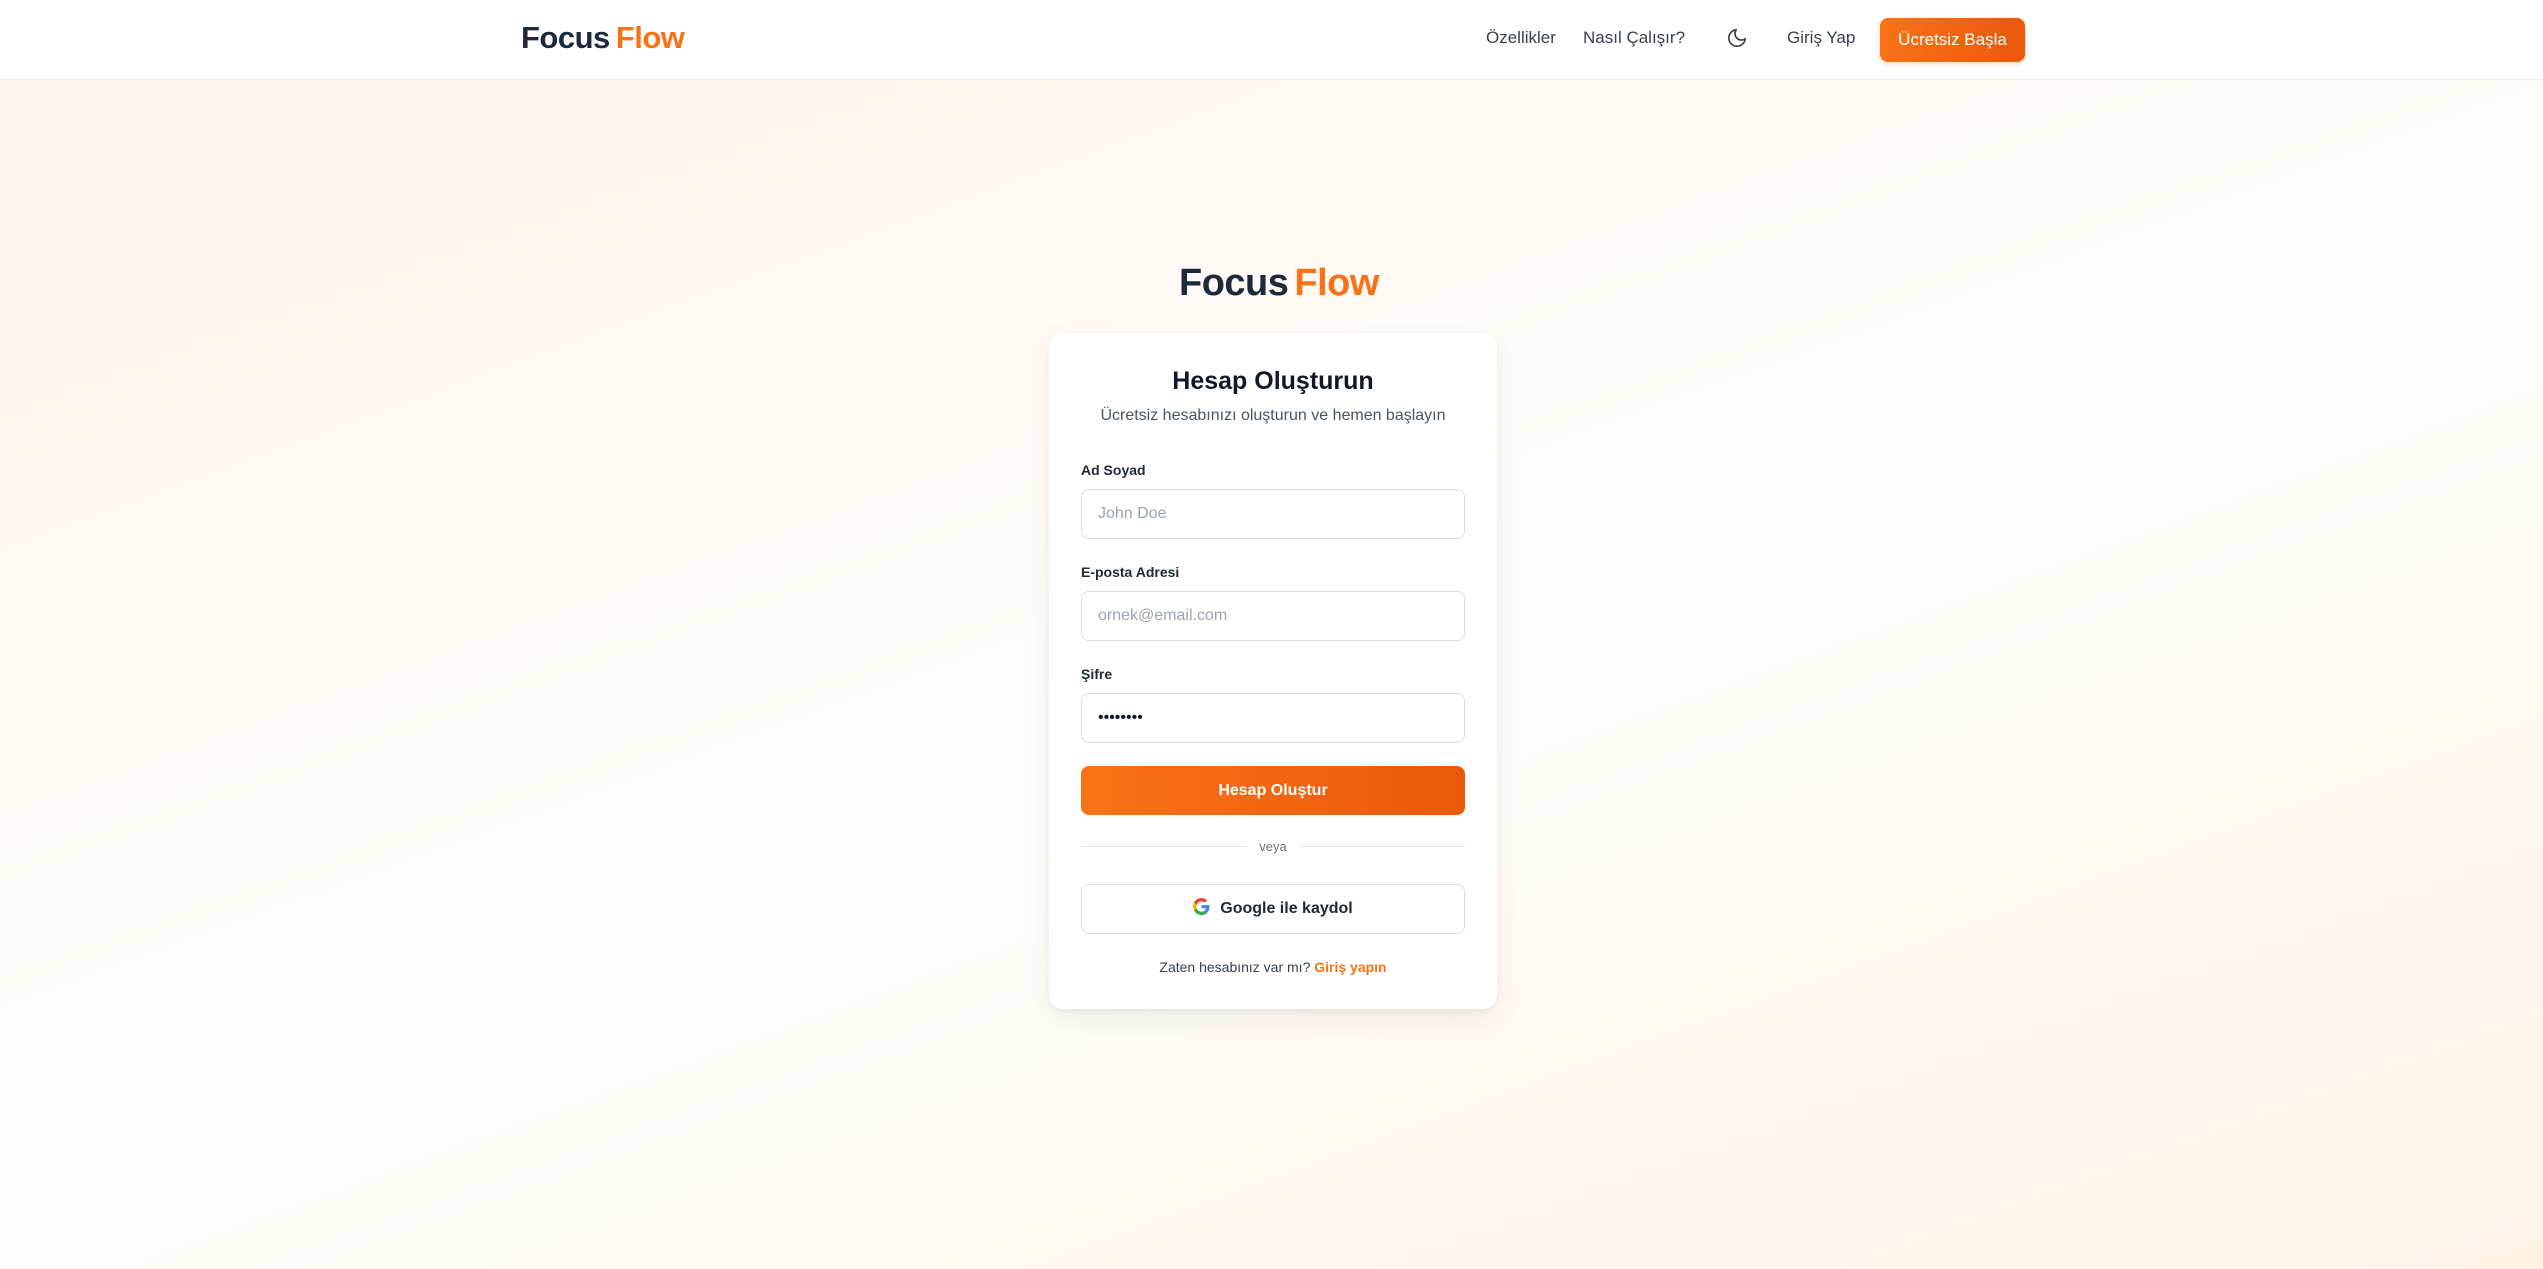 This screenshot has height=1269, width=2543. I want to click on divider-line-left, so click(1164, 846).